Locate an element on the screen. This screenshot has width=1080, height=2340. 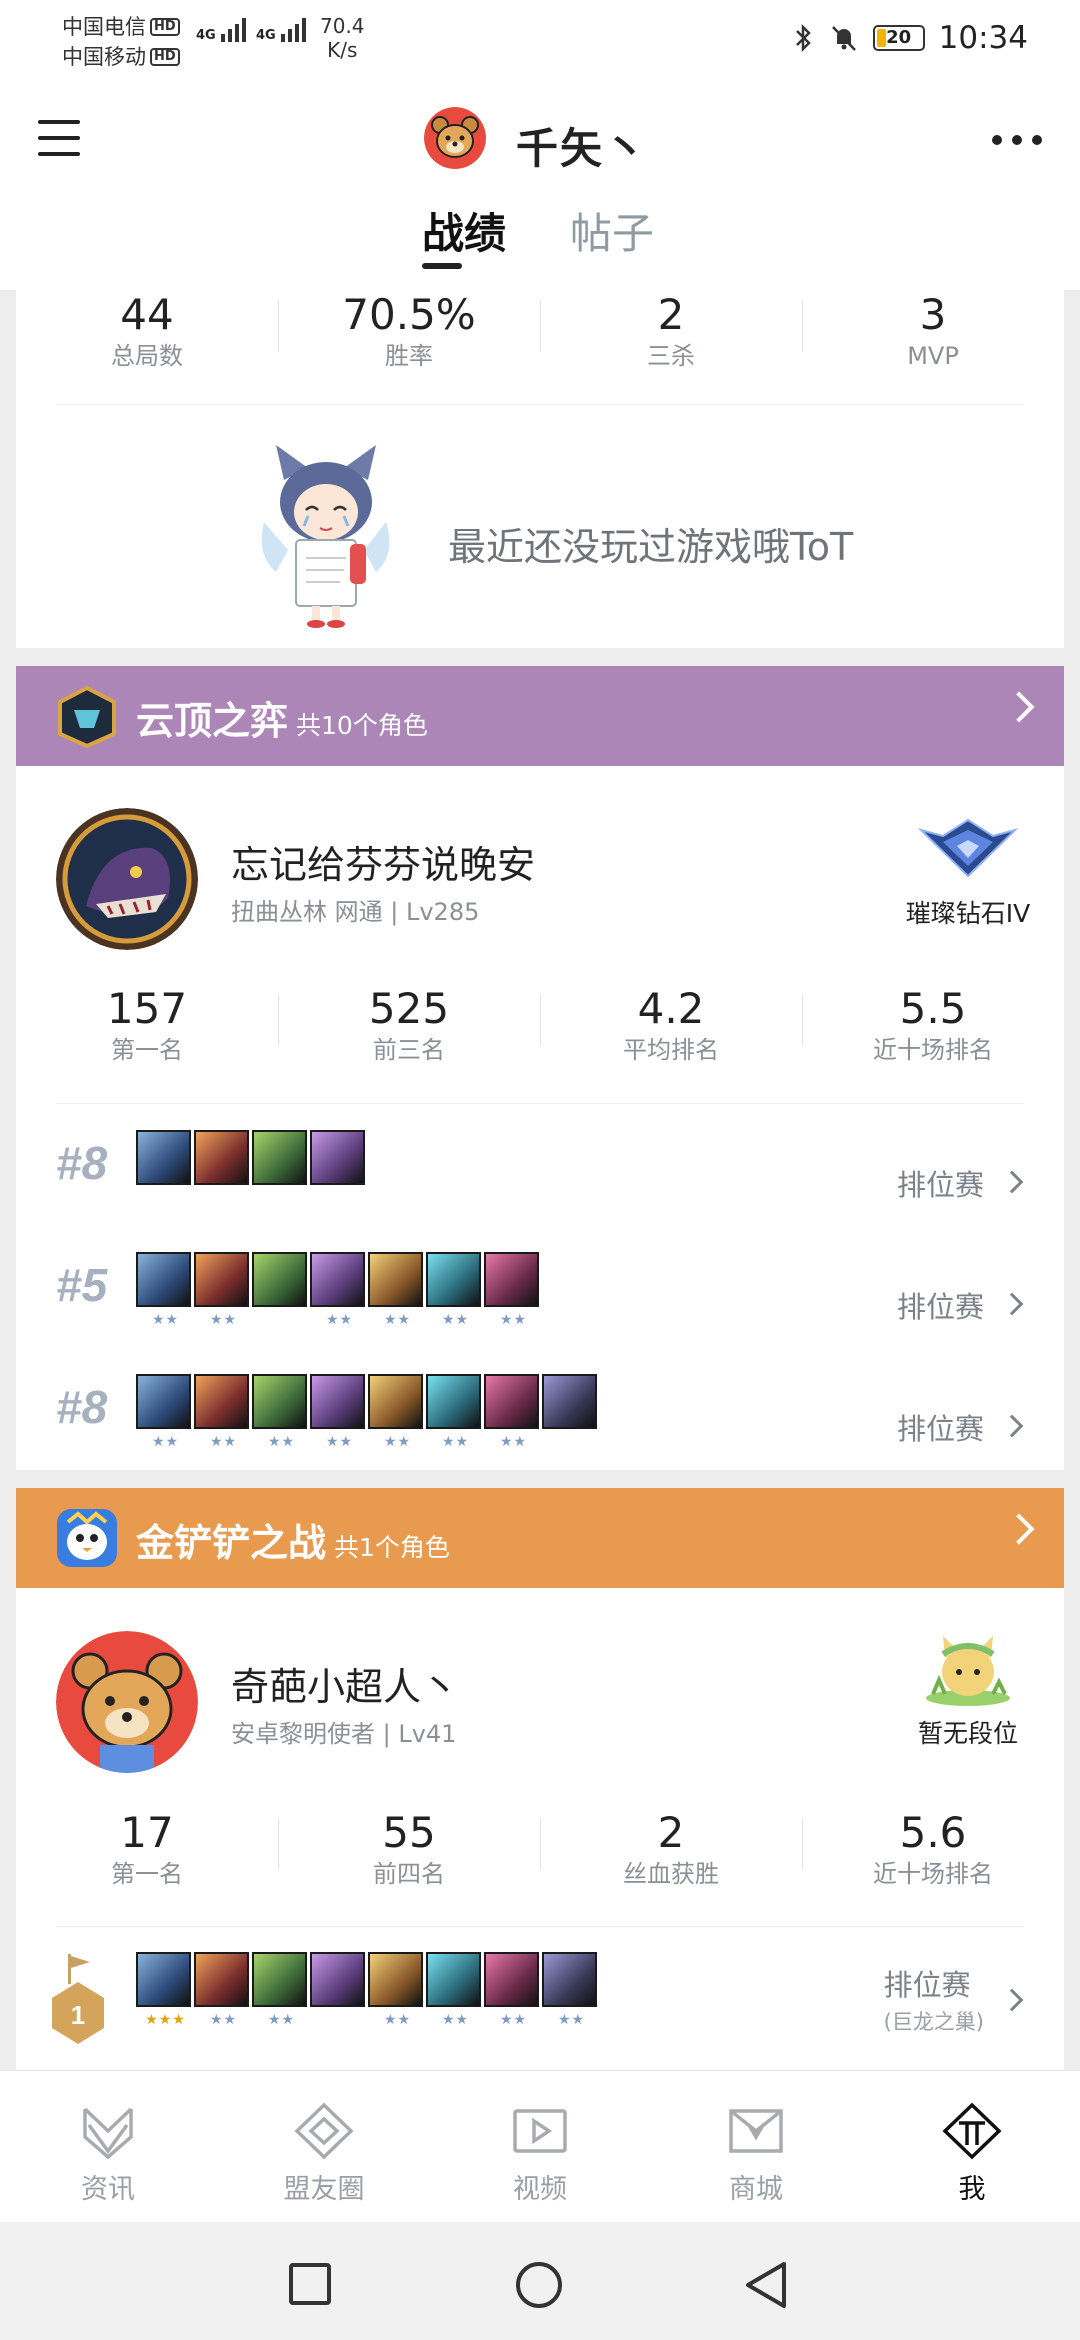
tft-stat-first: 157 第一名 is located at coordinates (147, 1024).